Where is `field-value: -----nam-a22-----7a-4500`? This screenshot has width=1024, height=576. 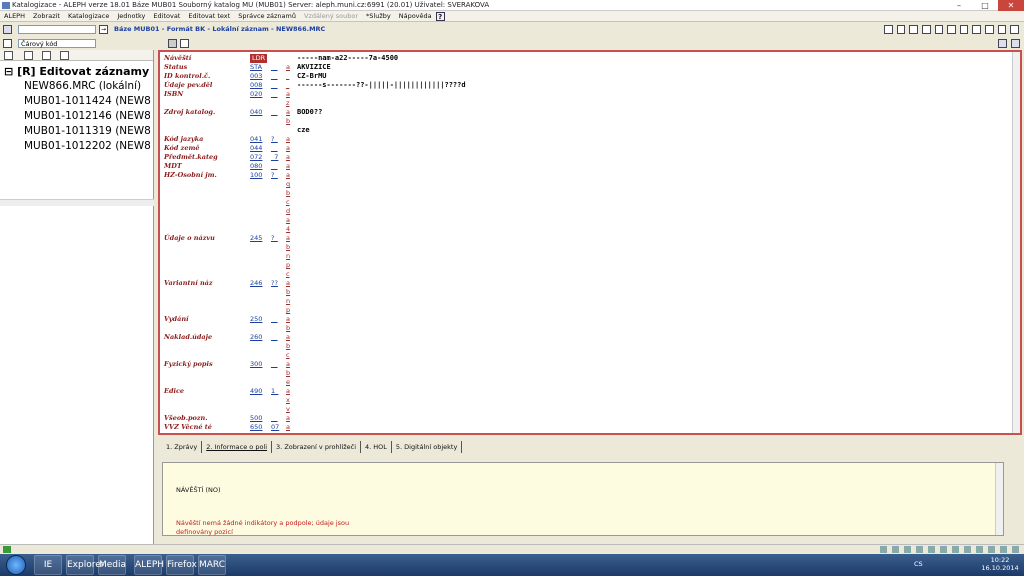 field-value: -----nam-a22-----7a-4500 is located at coordinates (347, 58).